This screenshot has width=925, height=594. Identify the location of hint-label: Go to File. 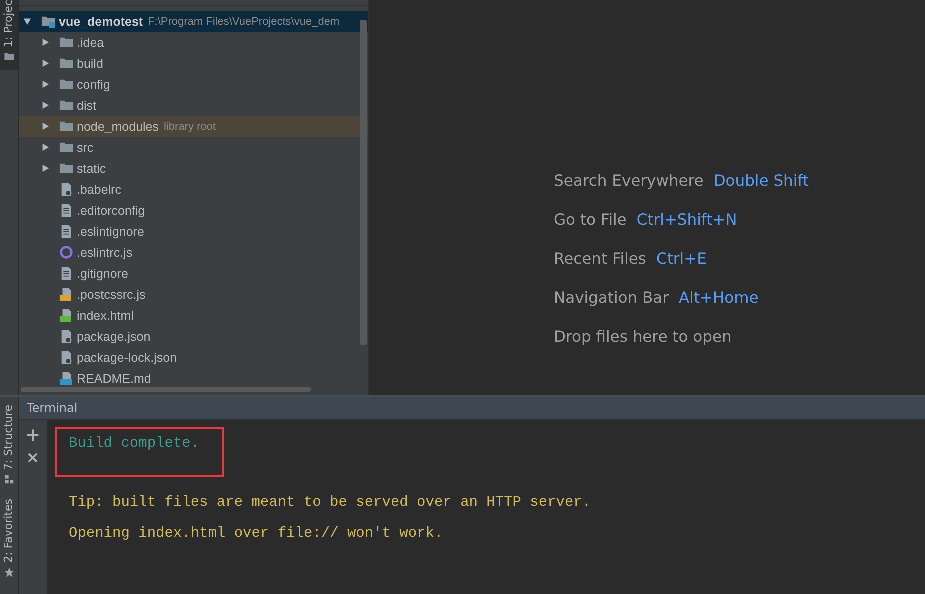
(590, 220).